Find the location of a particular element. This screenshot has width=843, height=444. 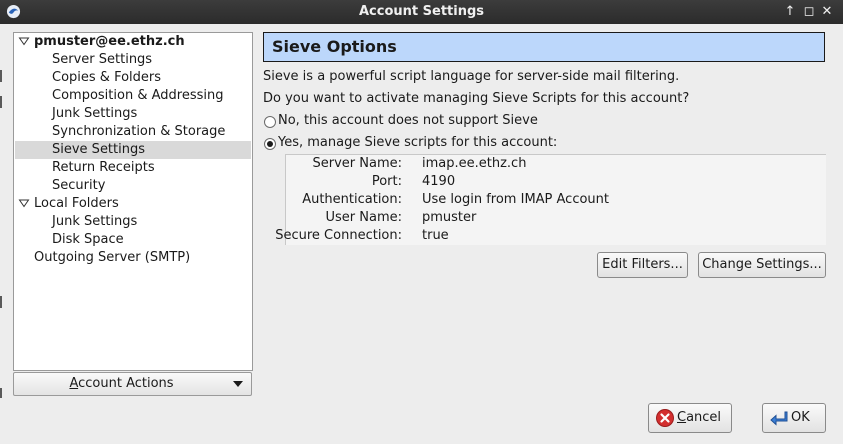

server-detail-row: Port: 4190 is located at coordinates (556, 182).